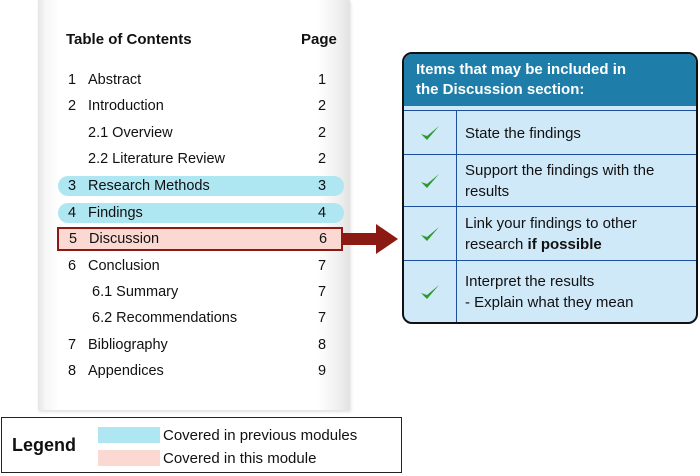 The width and height of the screenshot is (700, 476). I want to click on discussion-heading-line2: the Discussion section:, so click(500, 89).